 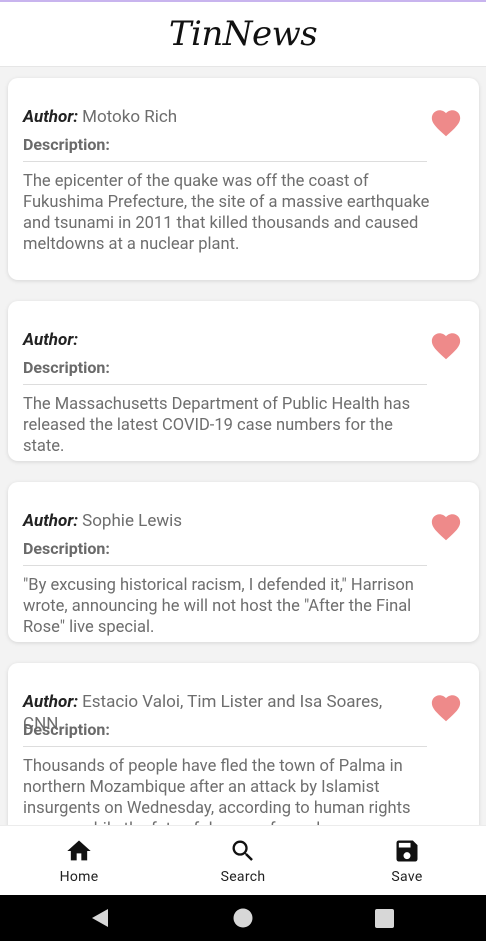 I want to click on nav-search-label: Search, so click(x=243, y=877).